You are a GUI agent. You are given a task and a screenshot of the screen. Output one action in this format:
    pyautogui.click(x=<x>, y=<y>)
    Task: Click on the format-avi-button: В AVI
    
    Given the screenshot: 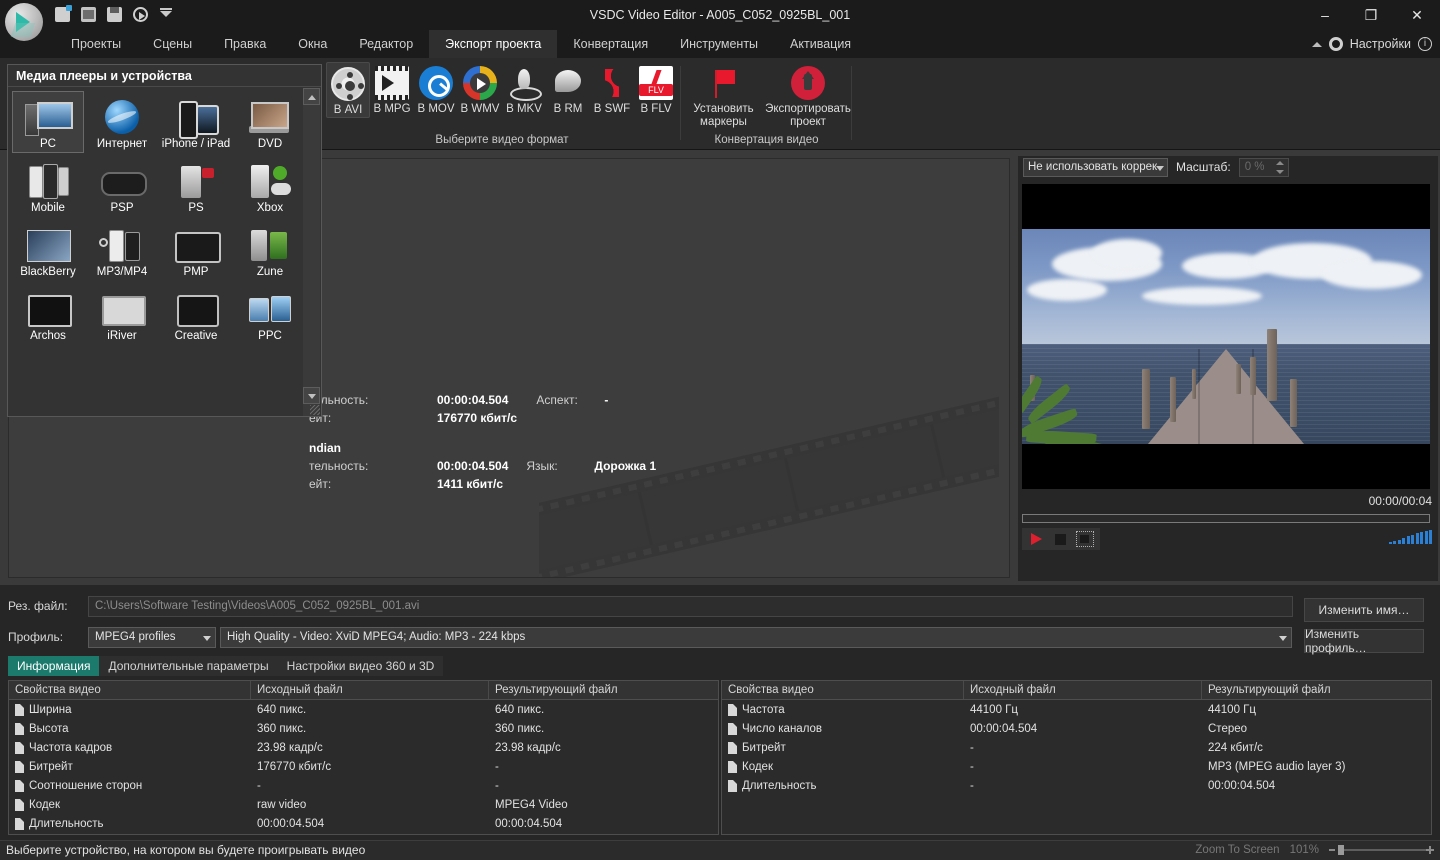 What is the action you would take?
    pyautogui.click(x=348, y=90)
    